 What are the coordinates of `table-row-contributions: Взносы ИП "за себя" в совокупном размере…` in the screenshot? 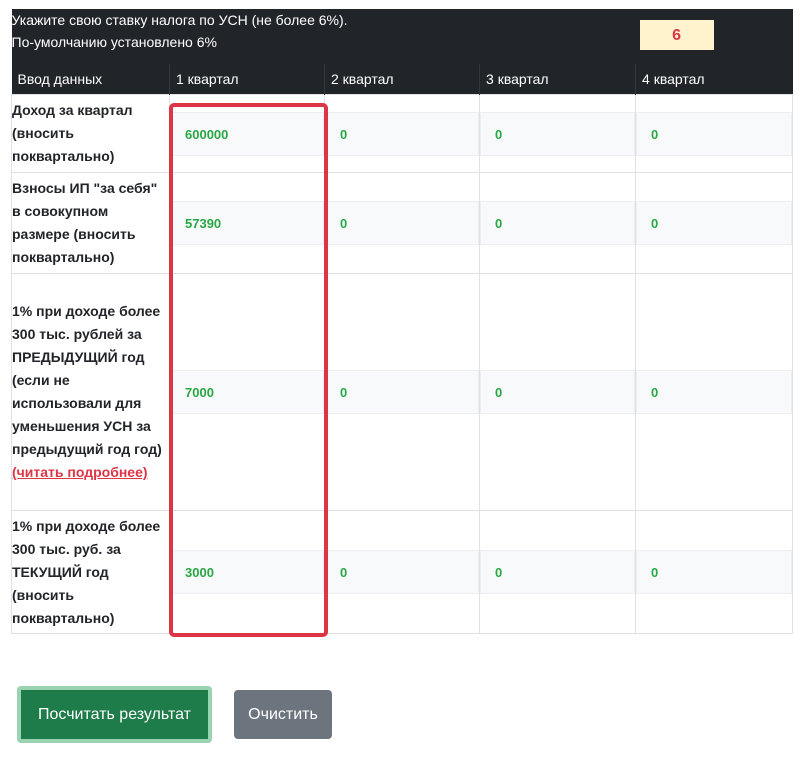 It's located at (402, 223).